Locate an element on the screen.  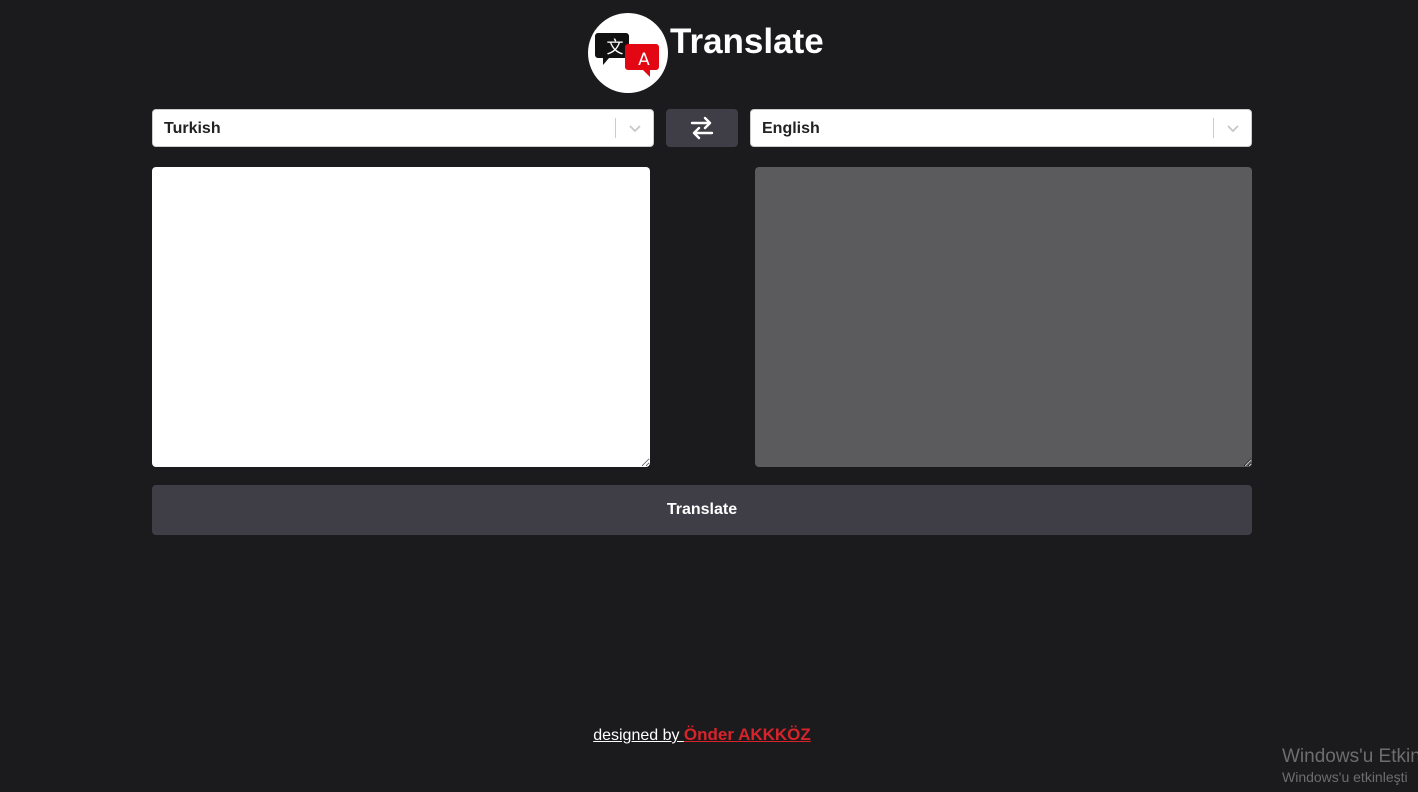
translate-bubbles-icon: 文 A is located at coordinates (627, 55).